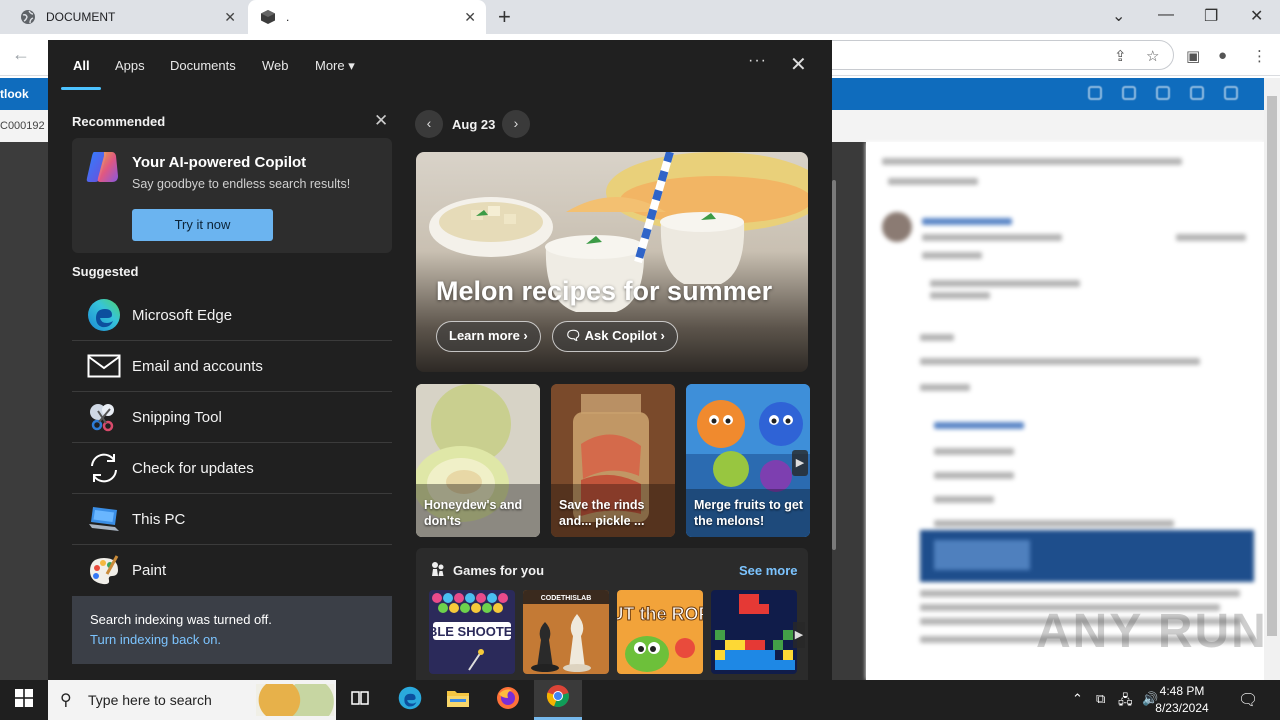 The image size is (1280, 720). I want to click on page-scrollbar, so click(1272, 379).